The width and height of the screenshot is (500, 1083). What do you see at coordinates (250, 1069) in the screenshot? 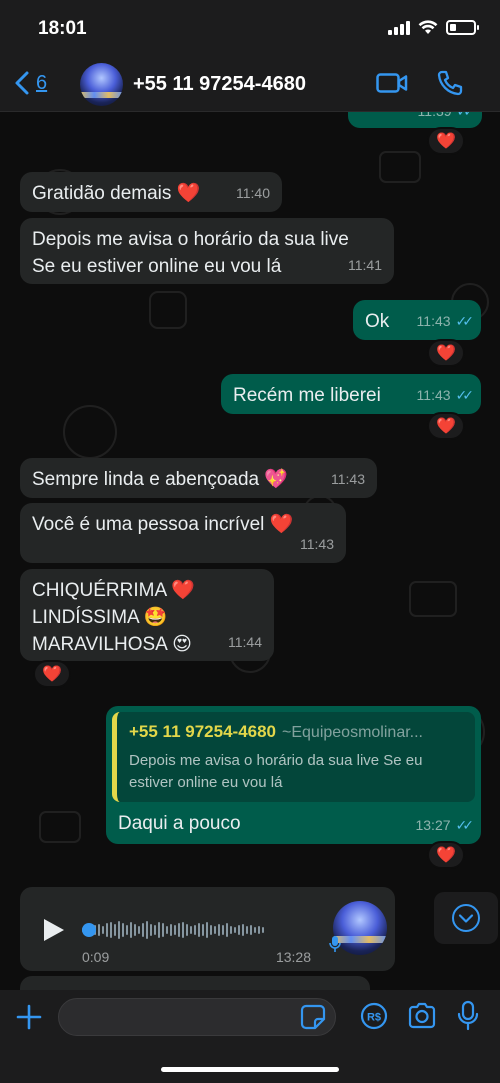
I see `home-indicator` at bounding box center [250, 1069].